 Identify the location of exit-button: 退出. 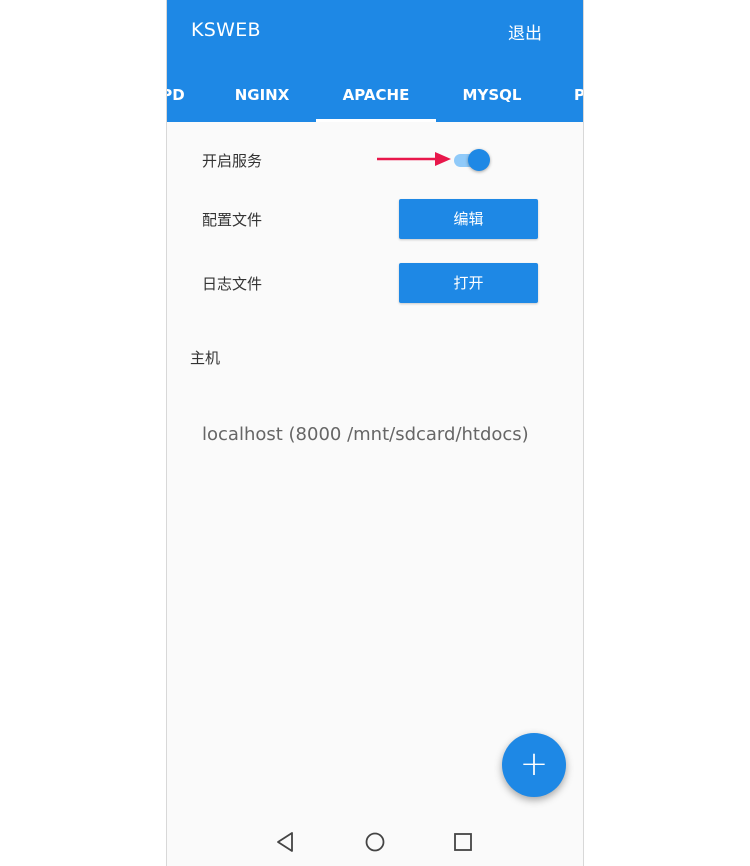
(525, 31).